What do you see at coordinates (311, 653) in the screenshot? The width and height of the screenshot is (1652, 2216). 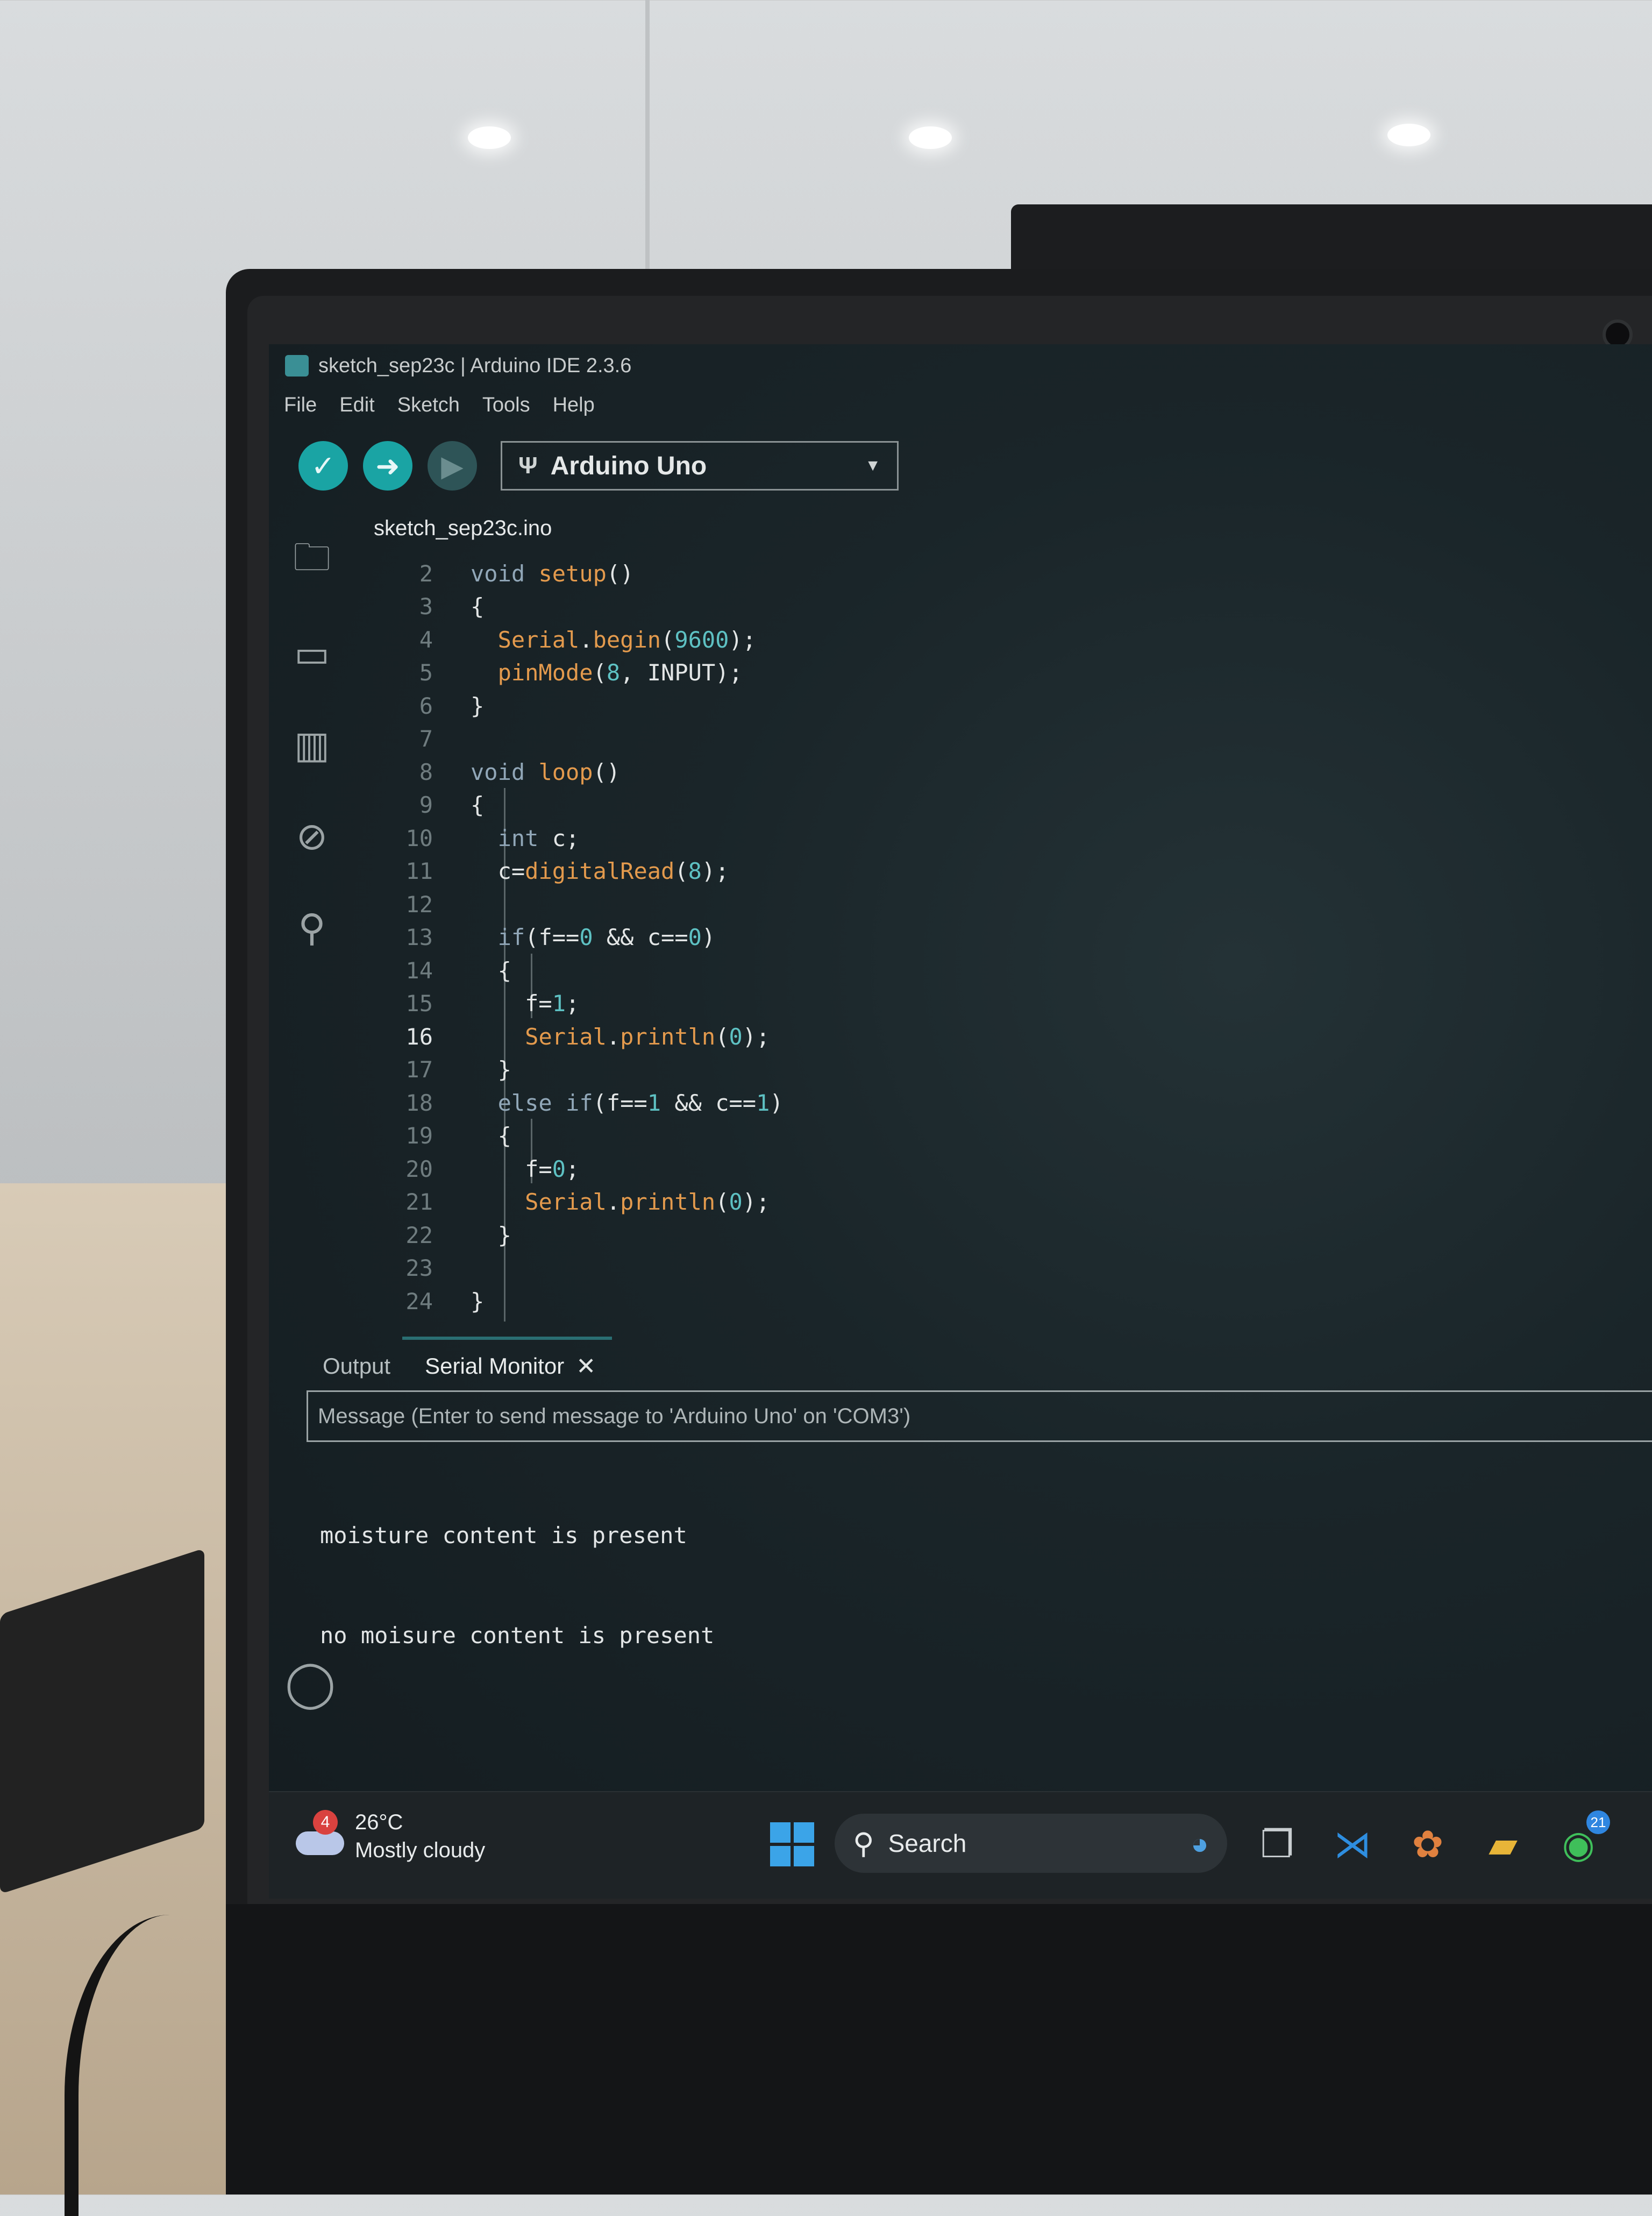 I see `board-manager-icon: ▭` at bounding box center [311, 653].